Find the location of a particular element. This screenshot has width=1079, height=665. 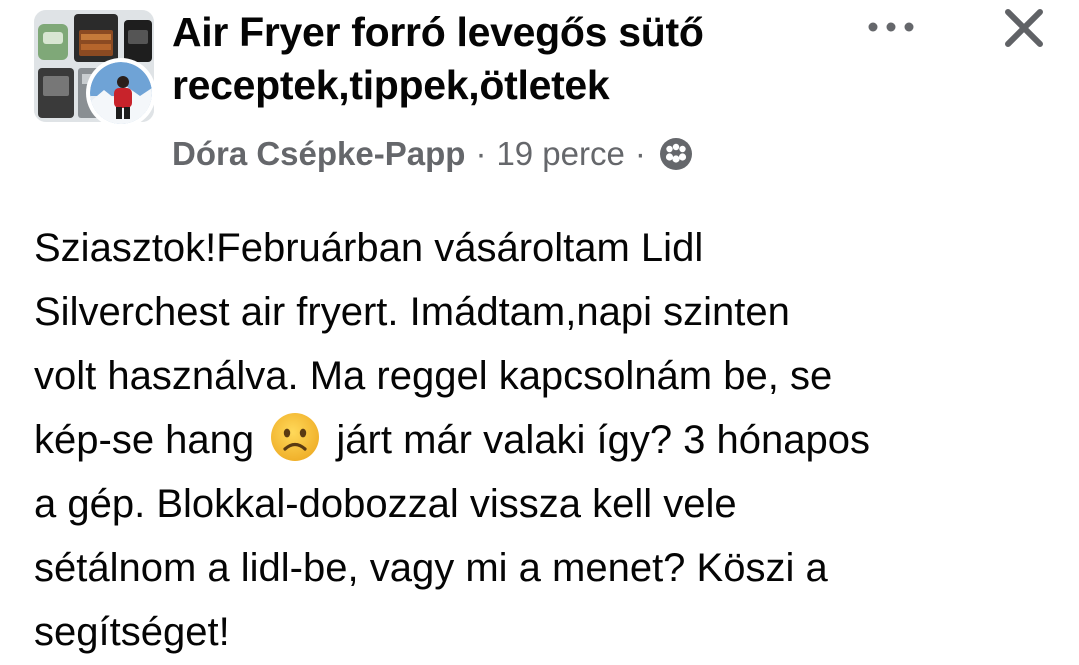

user-avatar-photo is located at coordinates (121, 93).